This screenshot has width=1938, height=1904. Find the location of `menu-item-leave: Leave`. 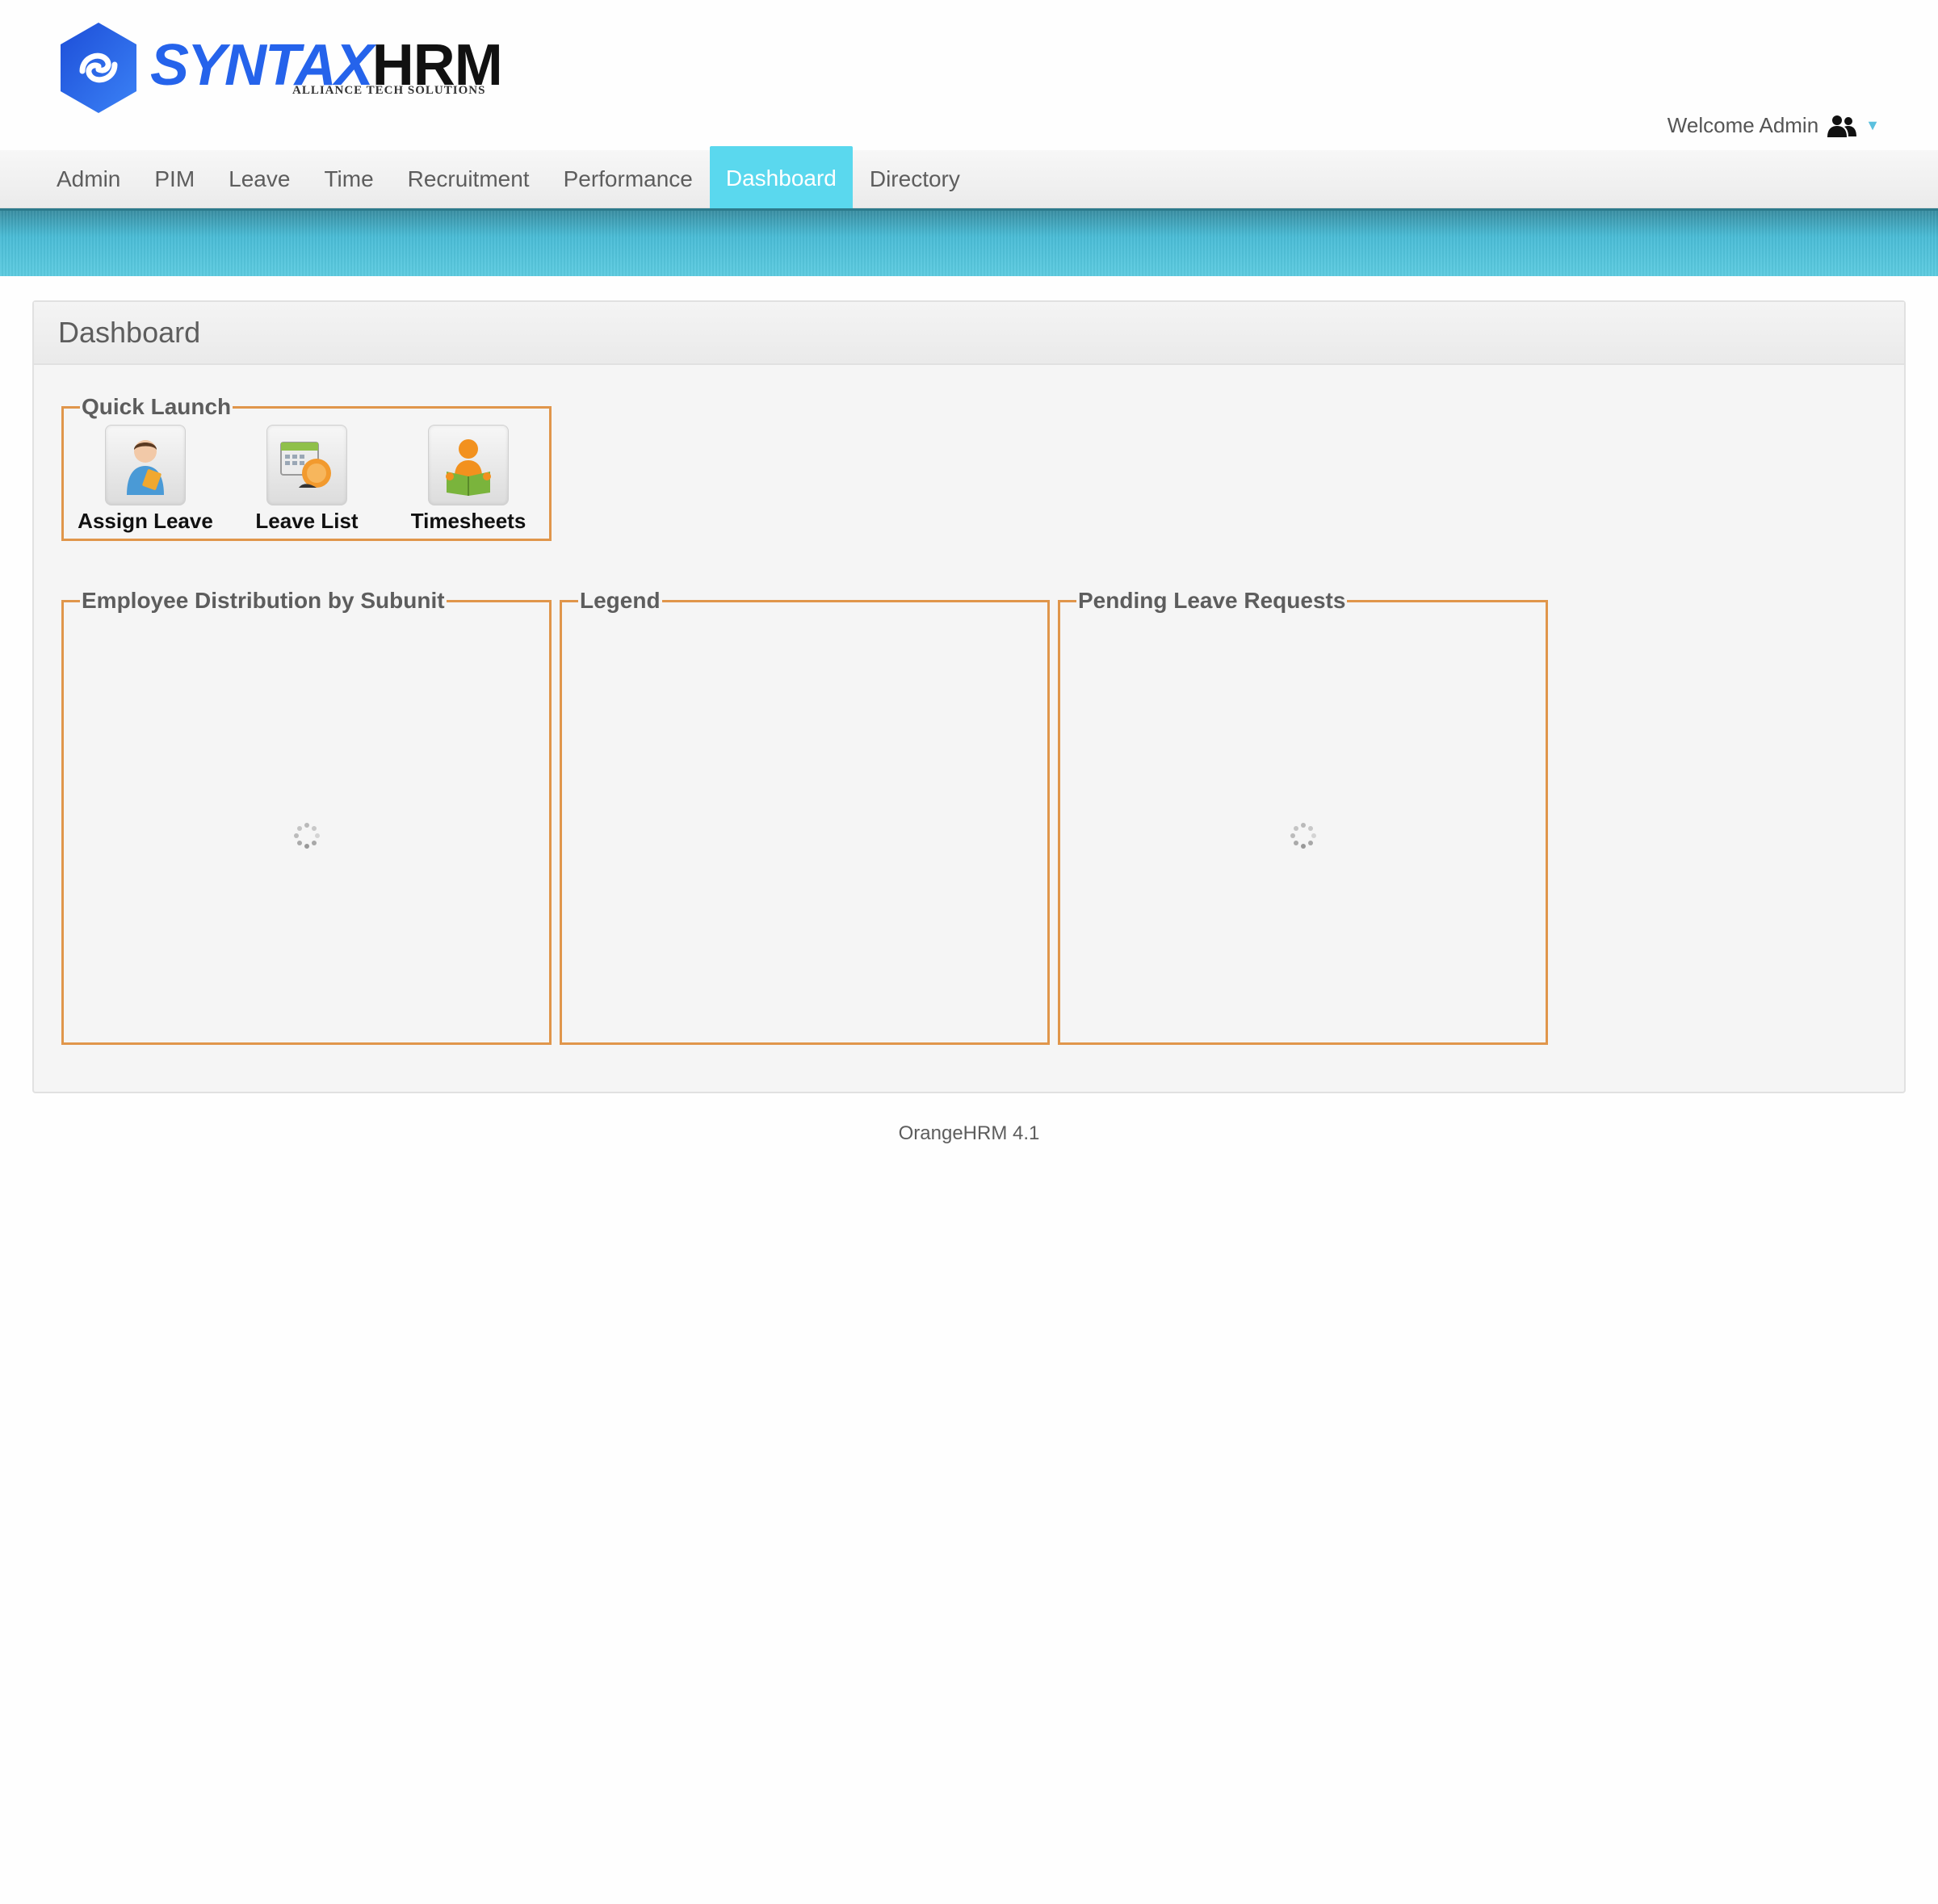

menu-item-leave: Leave is located at coordinates (259, 179).